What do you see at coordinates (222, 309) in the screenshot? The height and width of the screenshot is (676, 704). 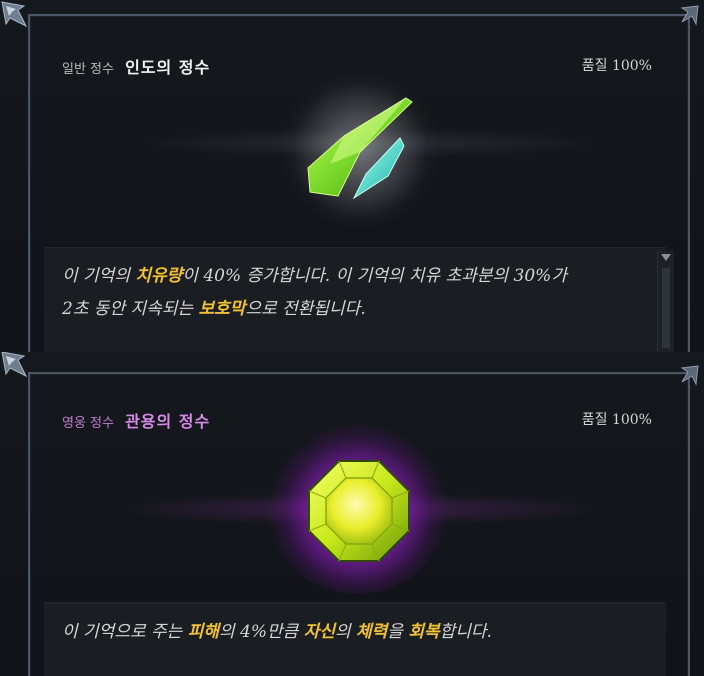 I see `keyword-shield: 보호막` at bounding box center [222, 309].